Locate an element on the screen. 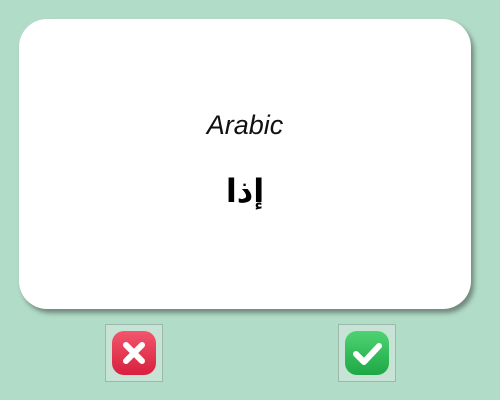  check-icon is located at coordinates (367, 353).